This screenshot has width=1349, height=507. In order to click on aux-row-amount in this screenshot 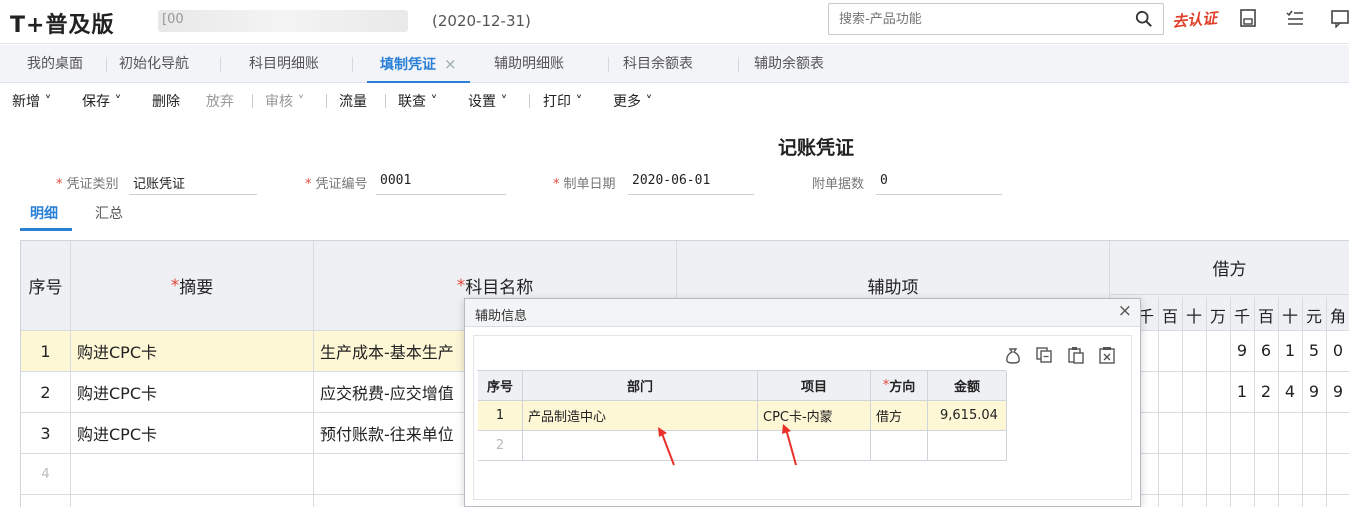, I will do `click(967, 446)`.